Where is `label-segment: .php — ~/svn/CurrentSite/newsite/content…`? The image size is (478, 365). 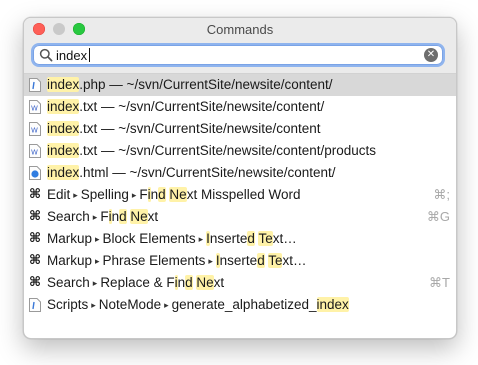 label-segment: .php — ~/svn/CurrentSite/newsite/content… is located at coordinates (206, 84).